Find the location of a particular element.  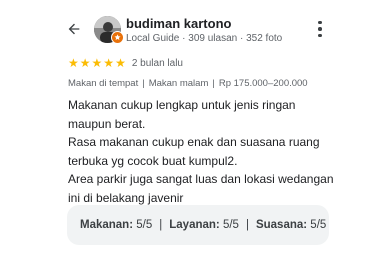

atmosphere-value: 5/5 is located at coordinates (318, 225).